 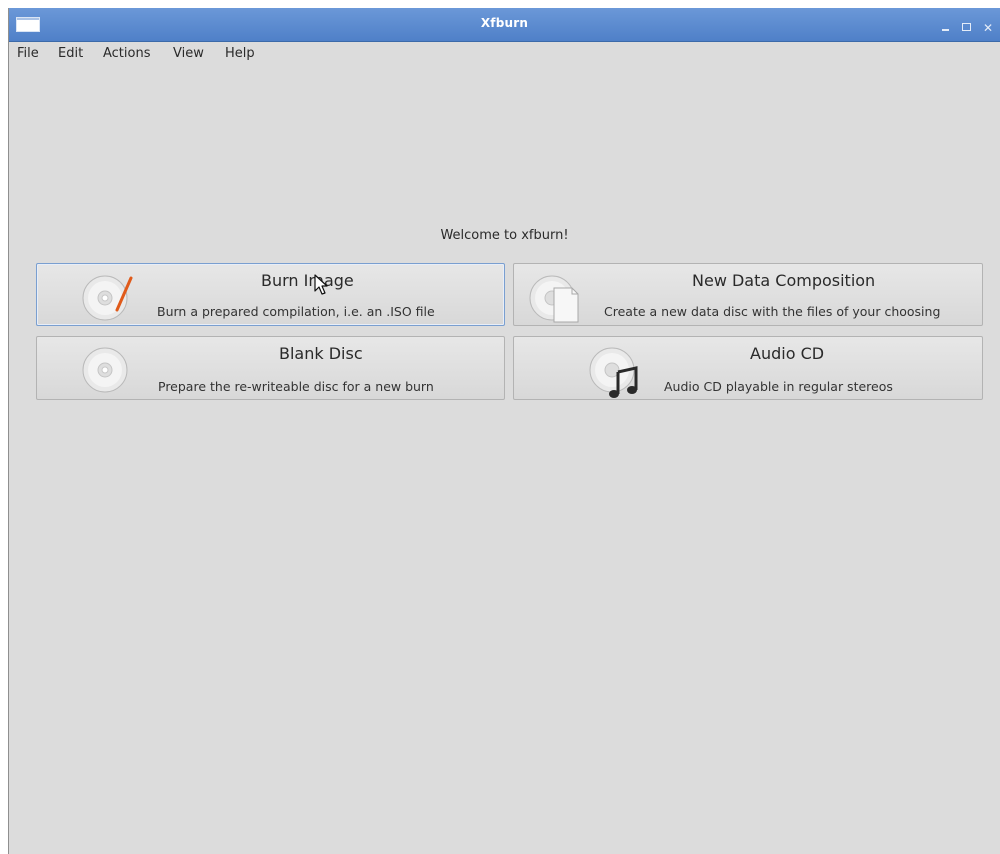 What do you see at coordinates (504, 54) in the screenshot?
I see `menu-bar: File Edit Actions View Help` at bounding box center [504, 54].